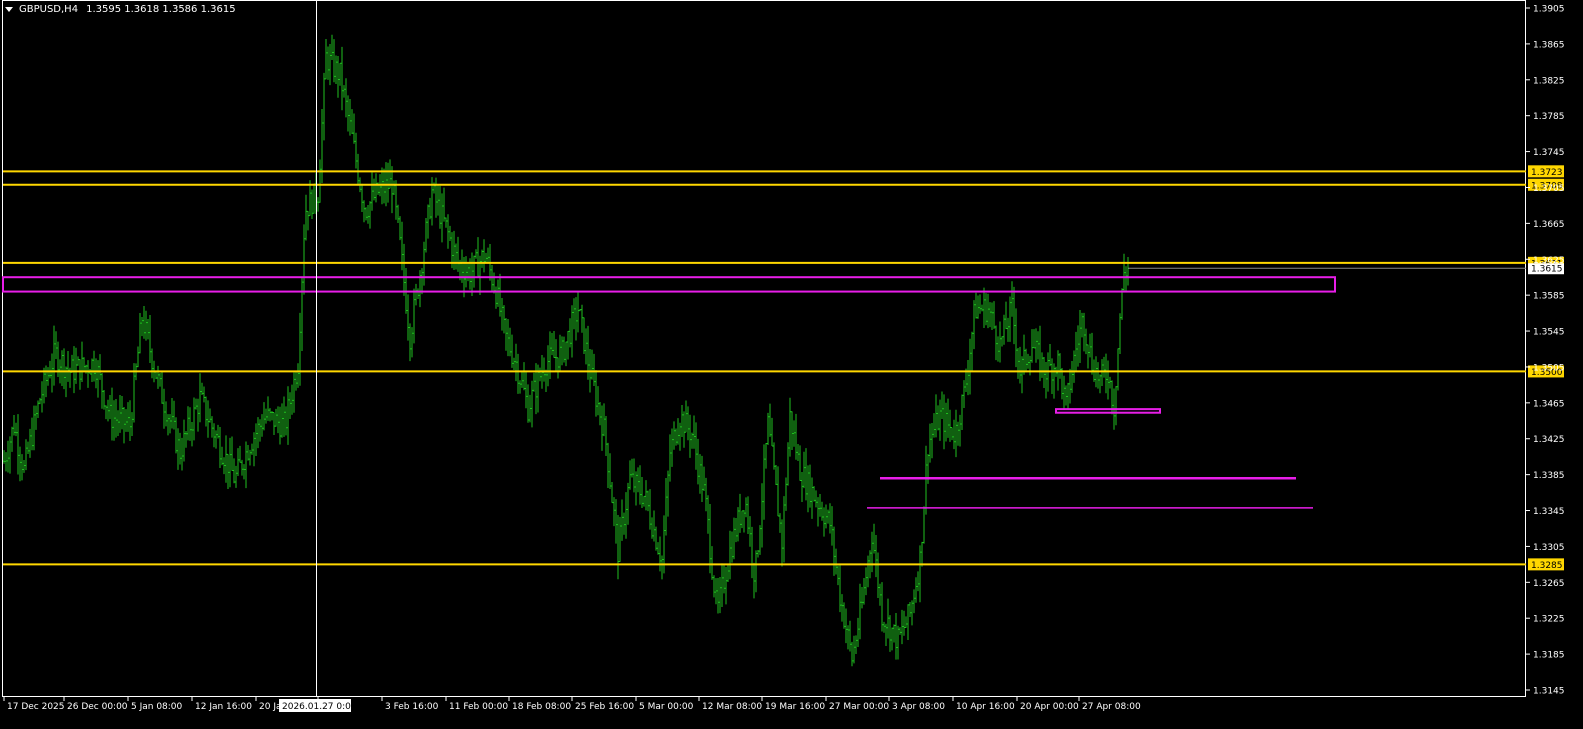  I want to click on x-tick-label: 5 Mar 00:00, so click(666, 707).